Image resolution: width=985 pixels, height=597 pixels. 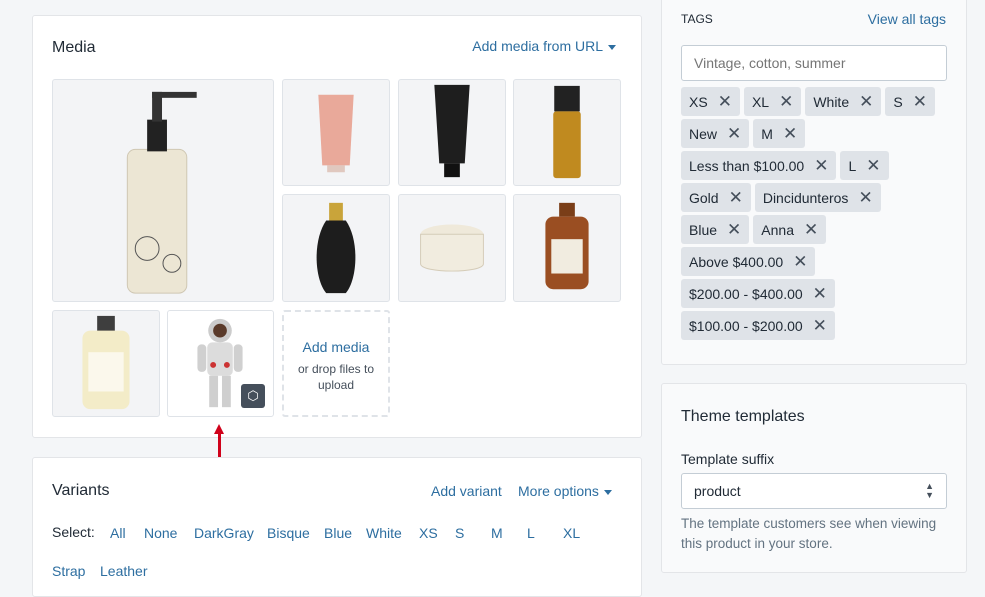 I want to click on add-media-from-url-label: Add media from URL, so click(x=537, y=46).